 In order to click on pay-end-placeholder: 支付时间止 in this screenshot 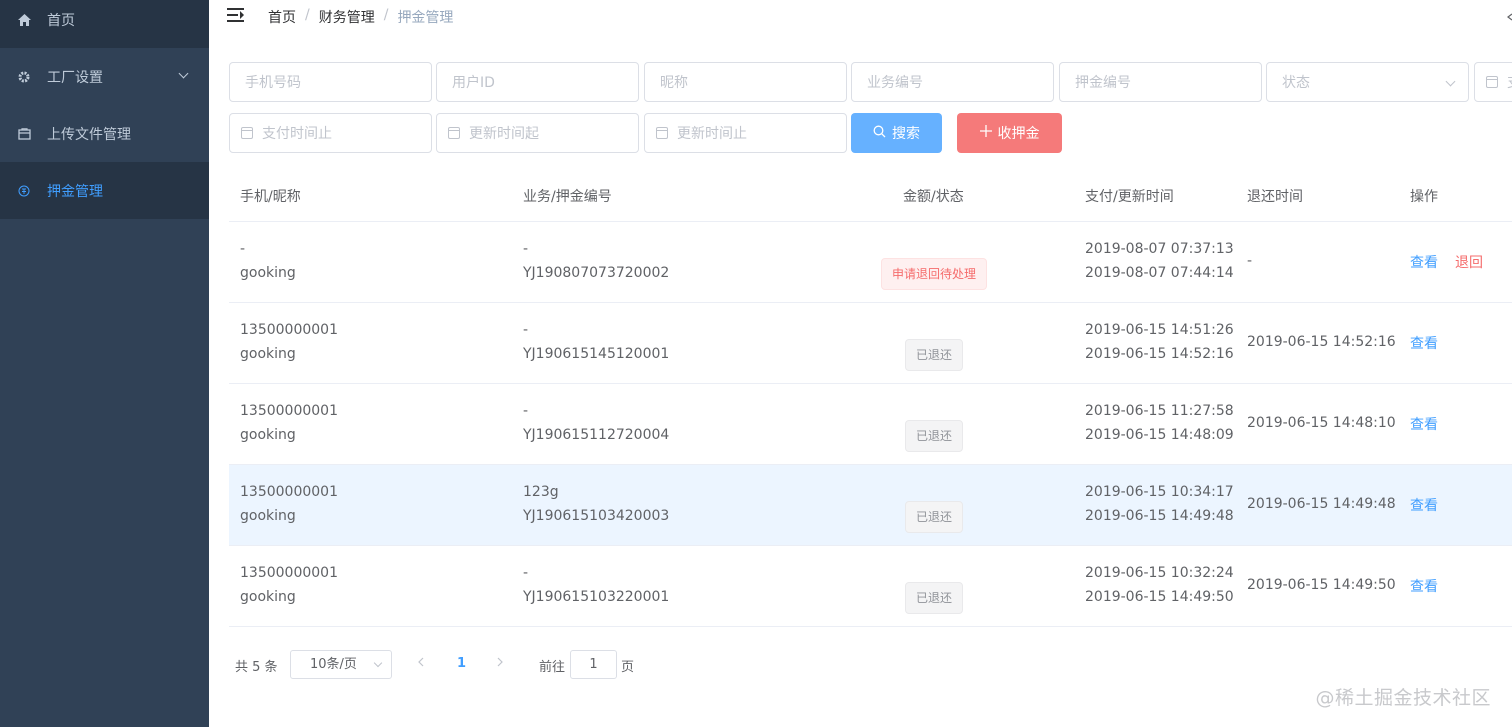, I will do `click(297, 134)`.